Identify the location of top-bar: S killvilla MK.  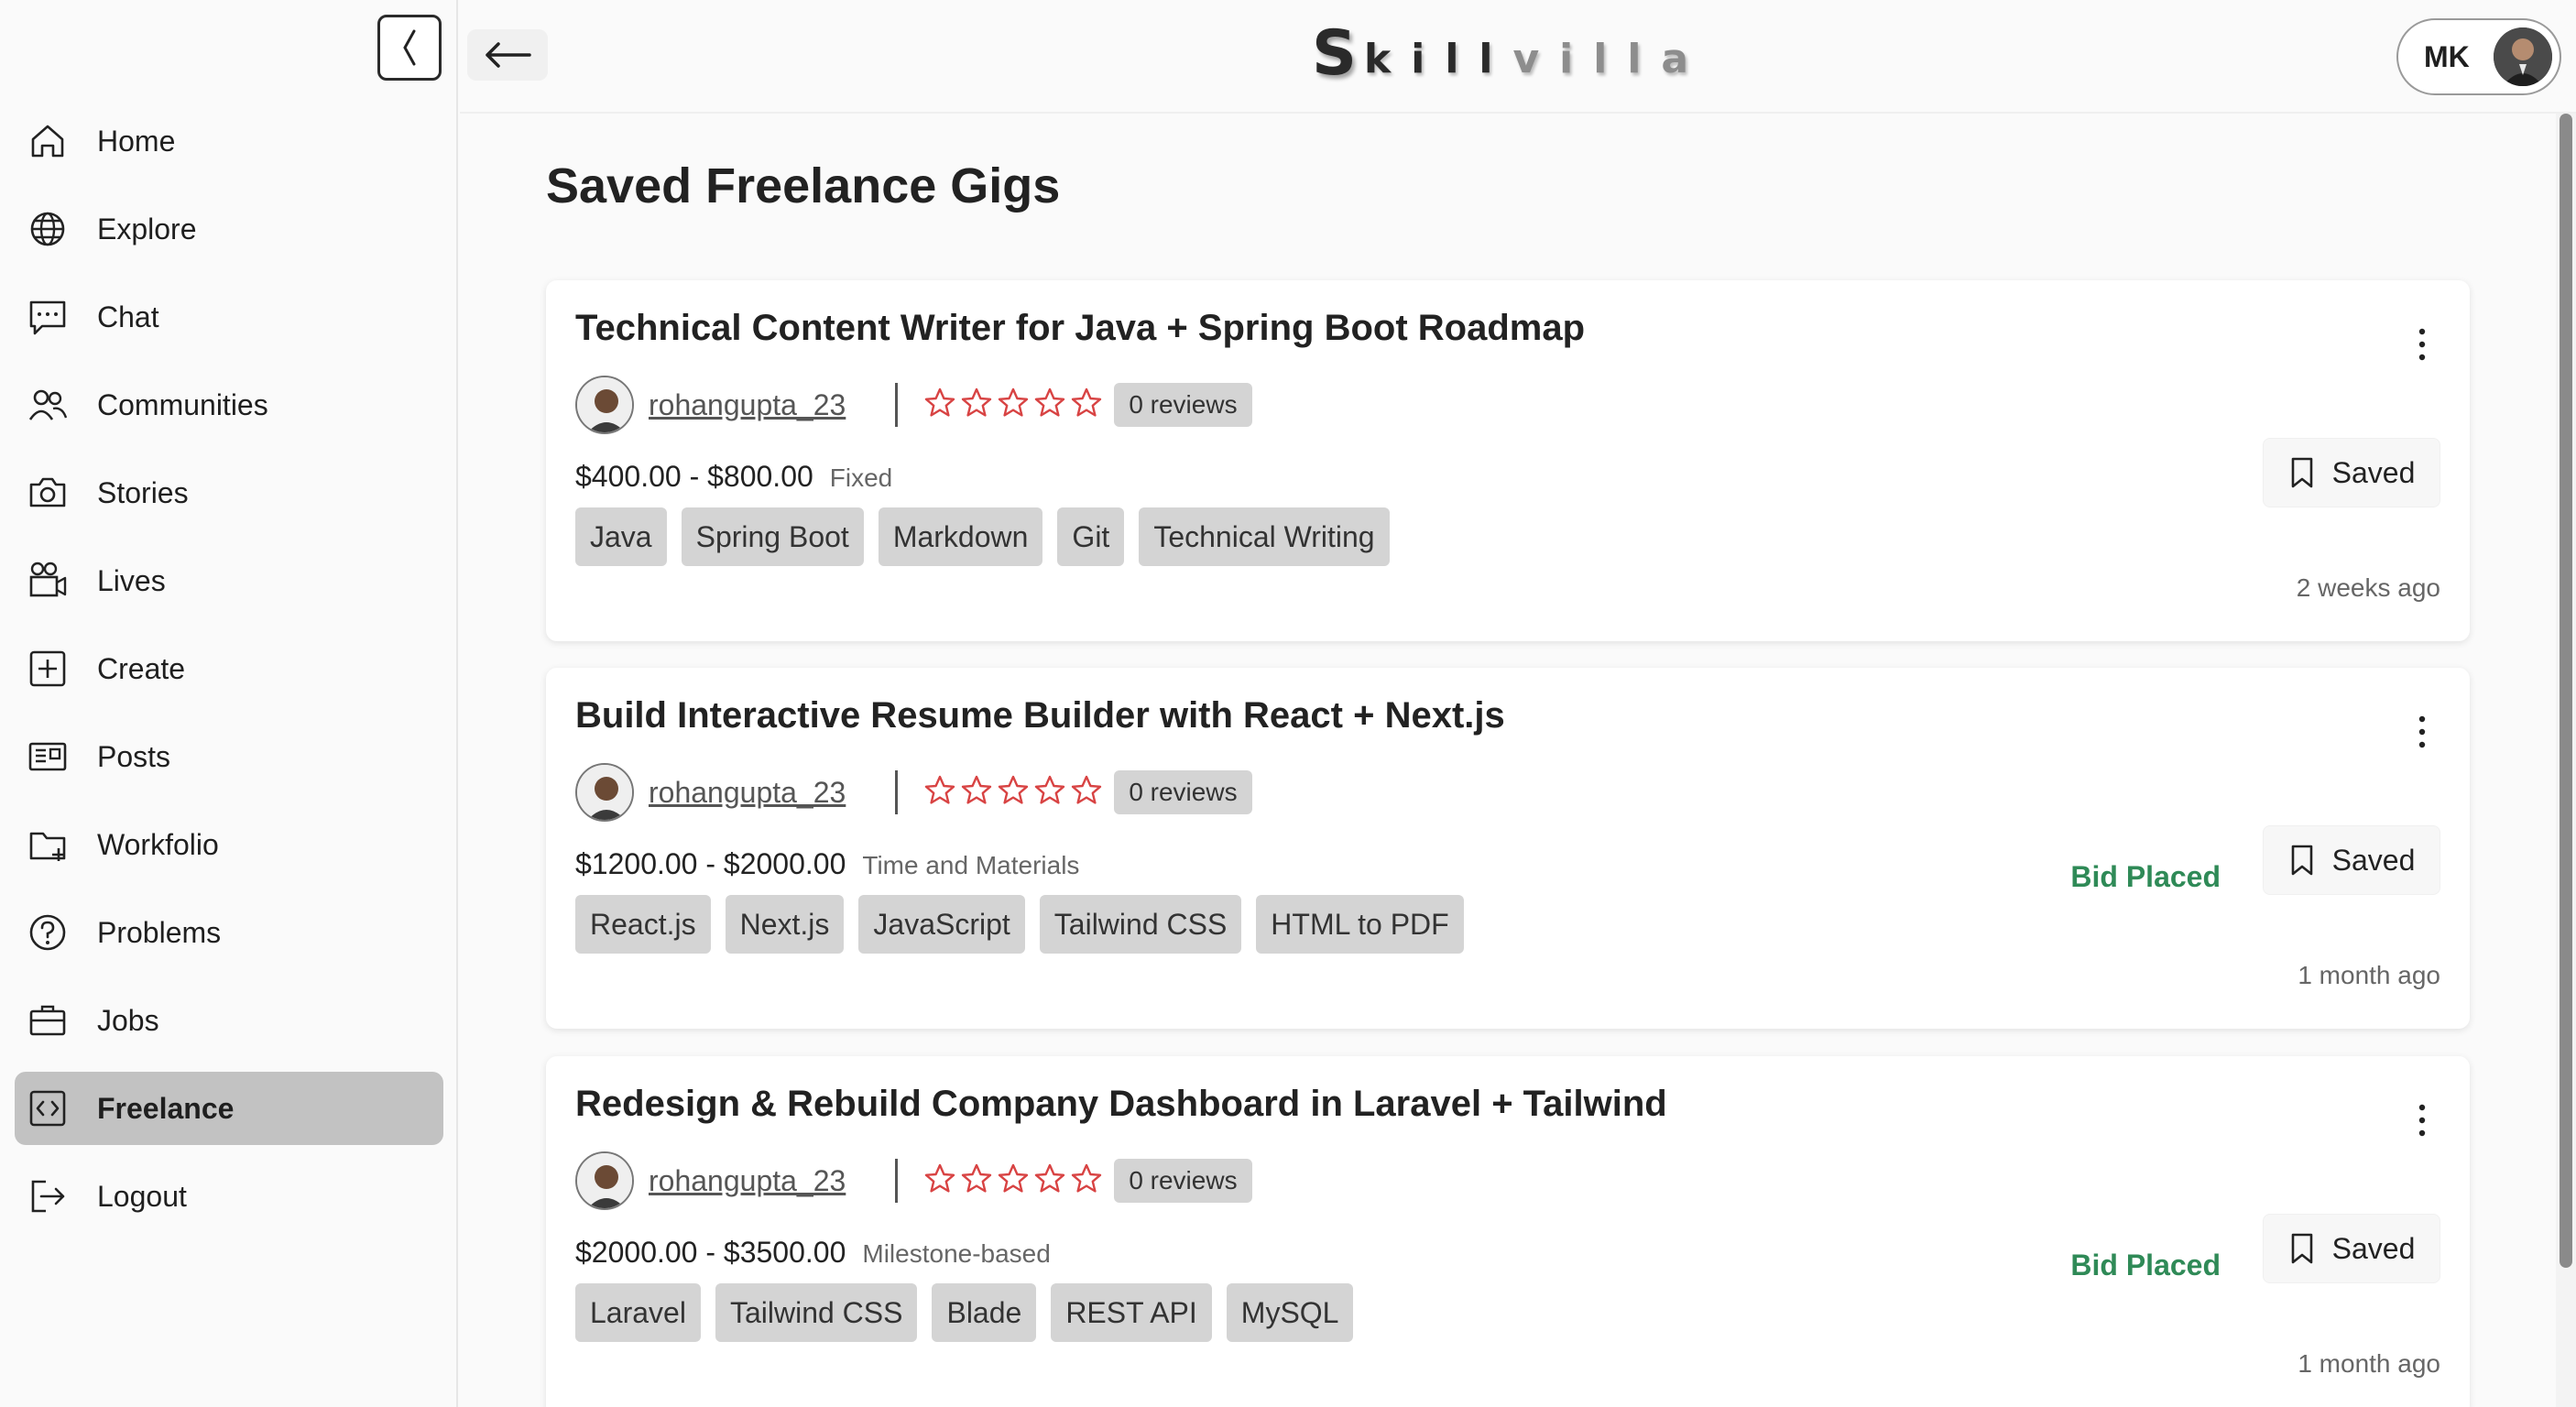
(1518, 57).